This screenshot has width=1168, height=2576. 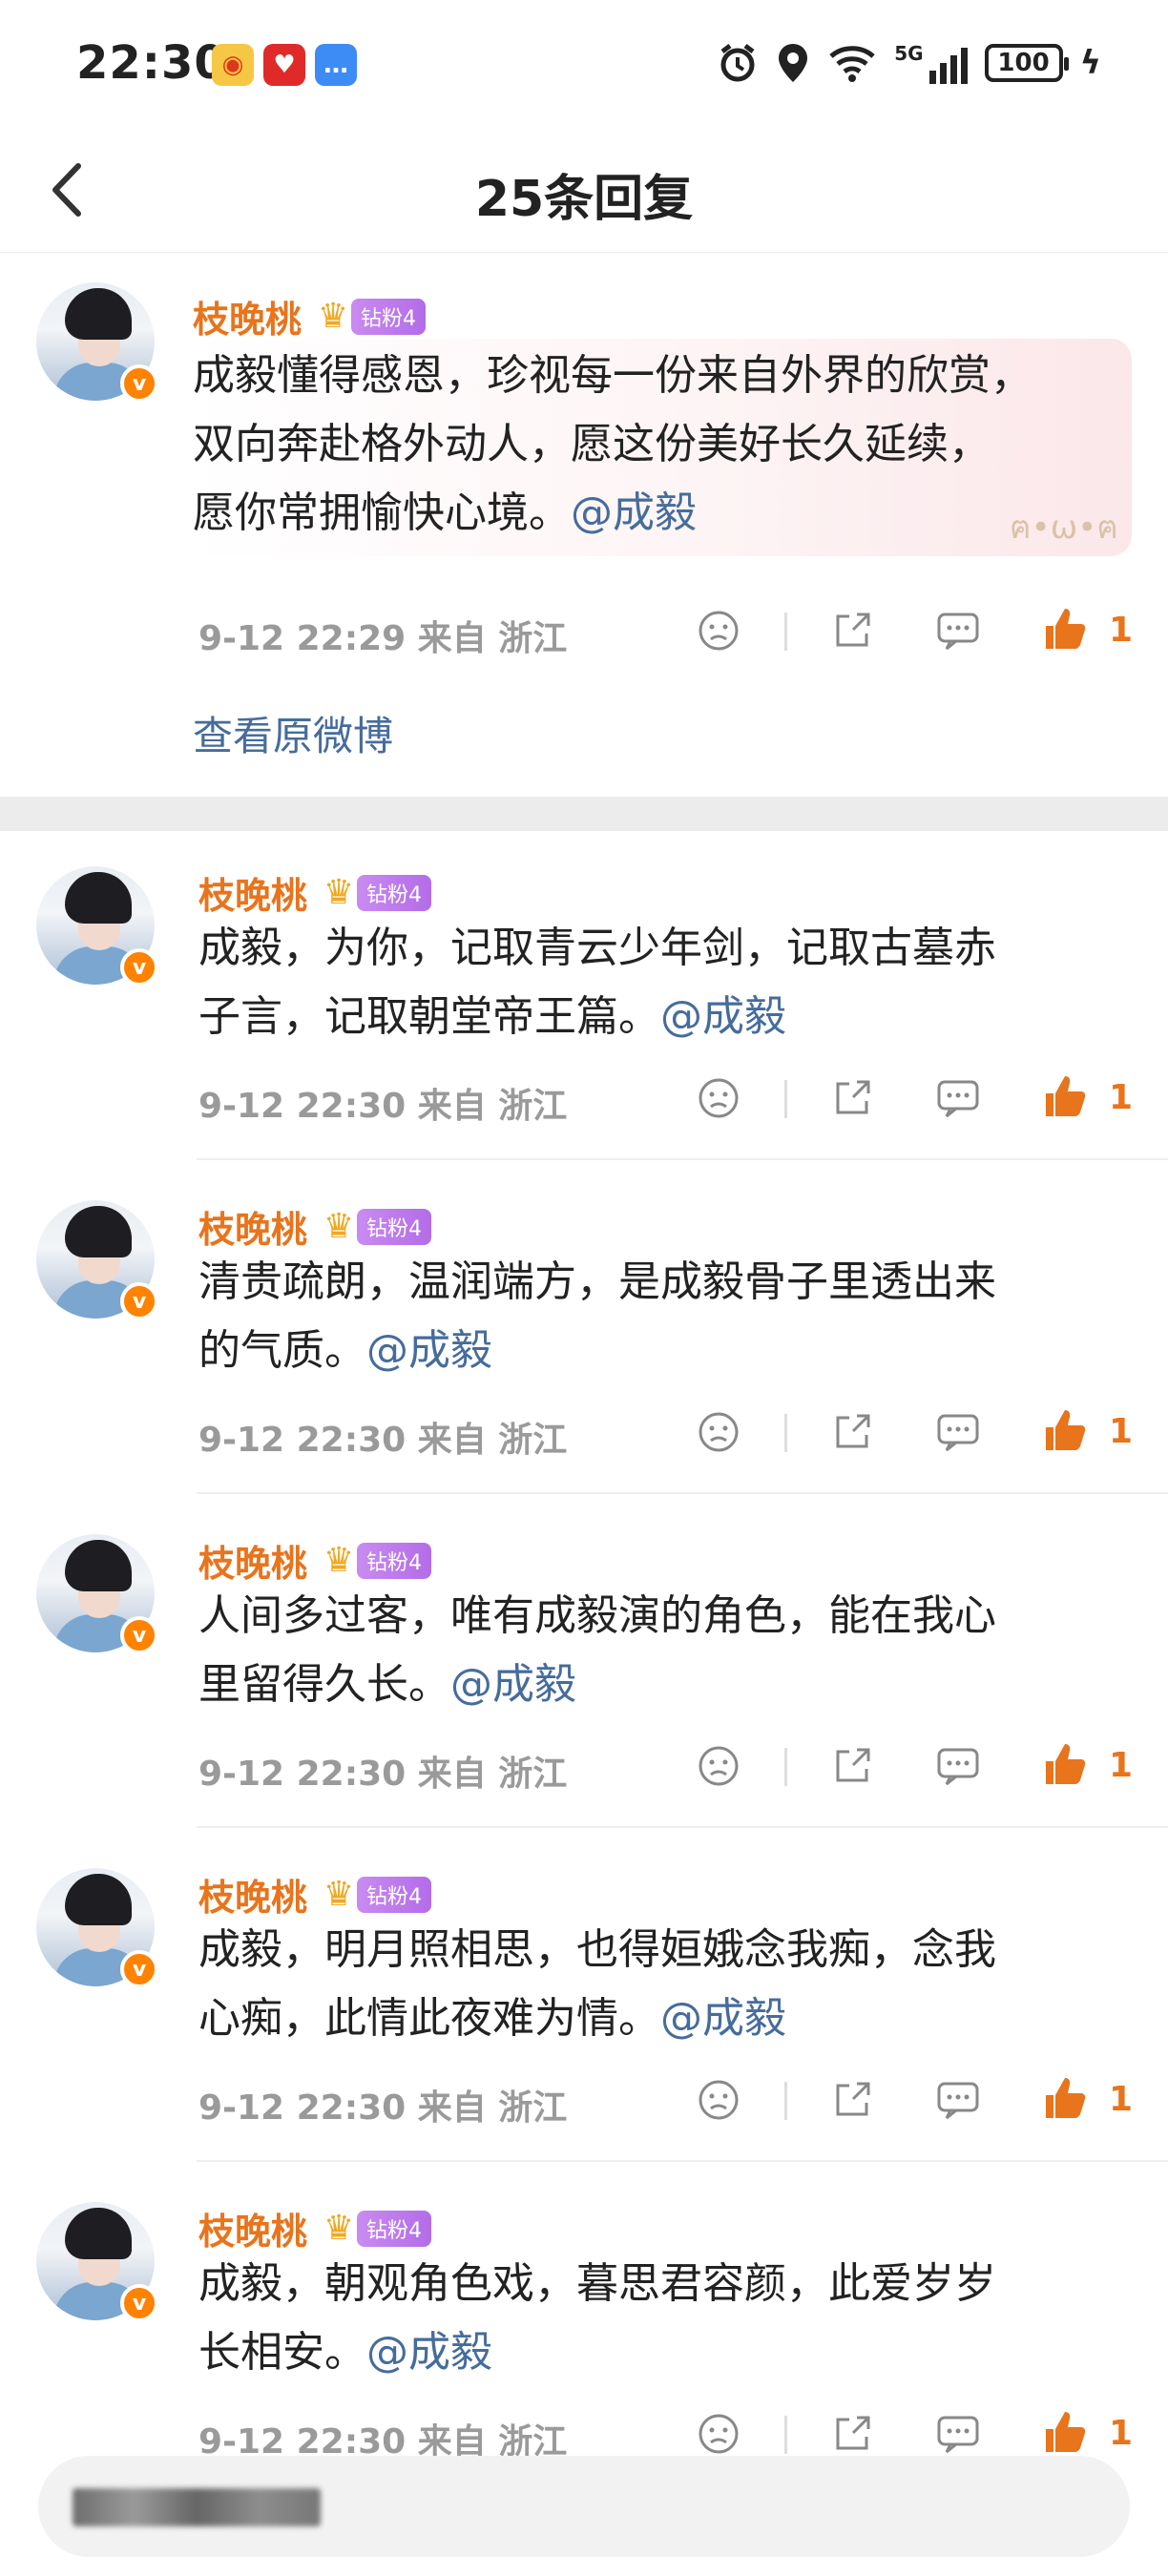 I want to click on comment-meta: 9-12 22:29 来自 浙江, so click(x=383, y=635).